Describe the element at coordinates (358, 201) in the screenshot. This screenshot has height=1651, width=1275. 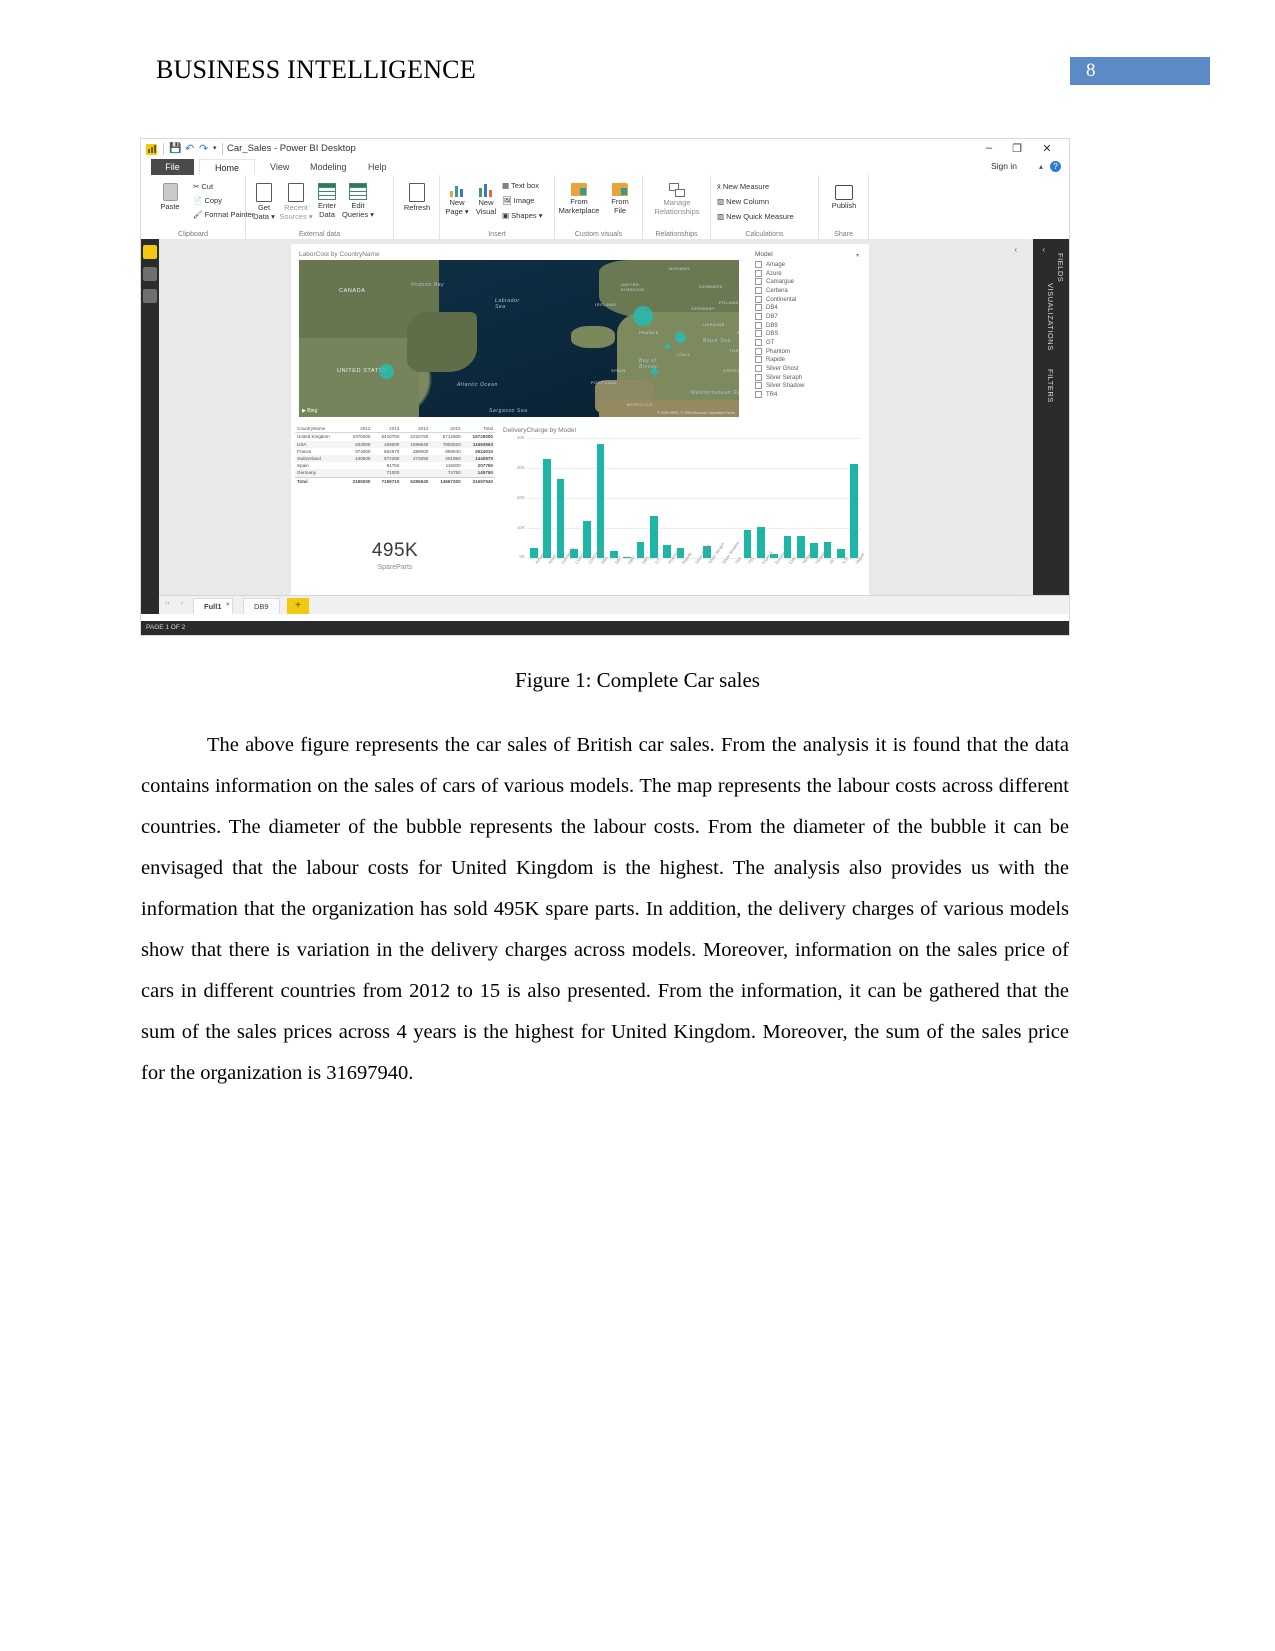
I see `edit-queries-button: Edit Queries ▾` at that location.